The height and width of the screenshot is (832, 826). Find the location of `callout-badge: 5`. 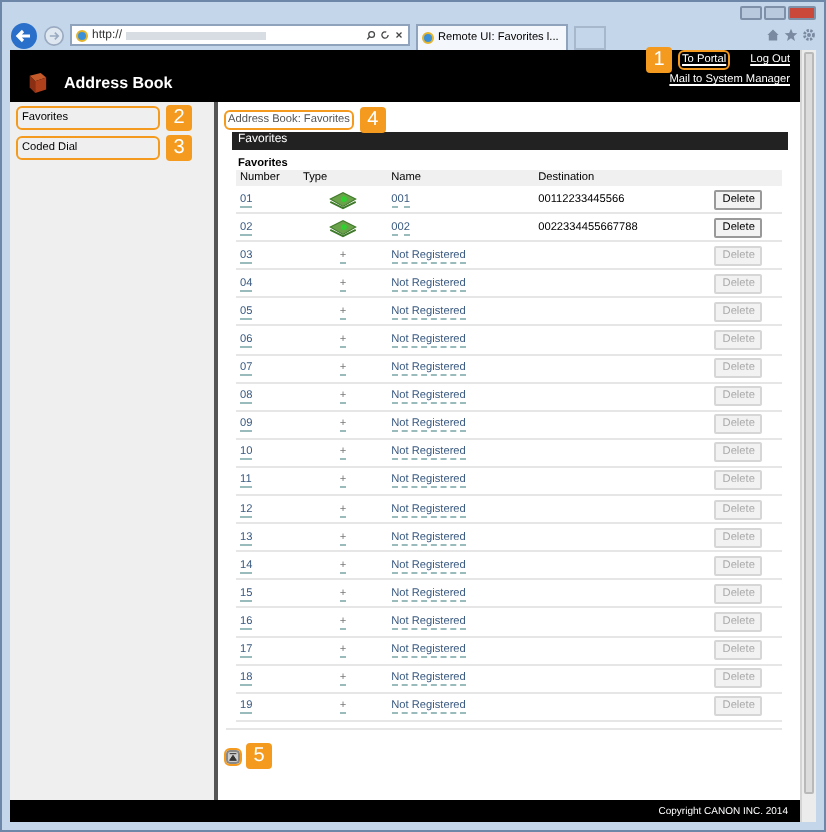

callout-badge: 5 is located at coordinates (259, 756).